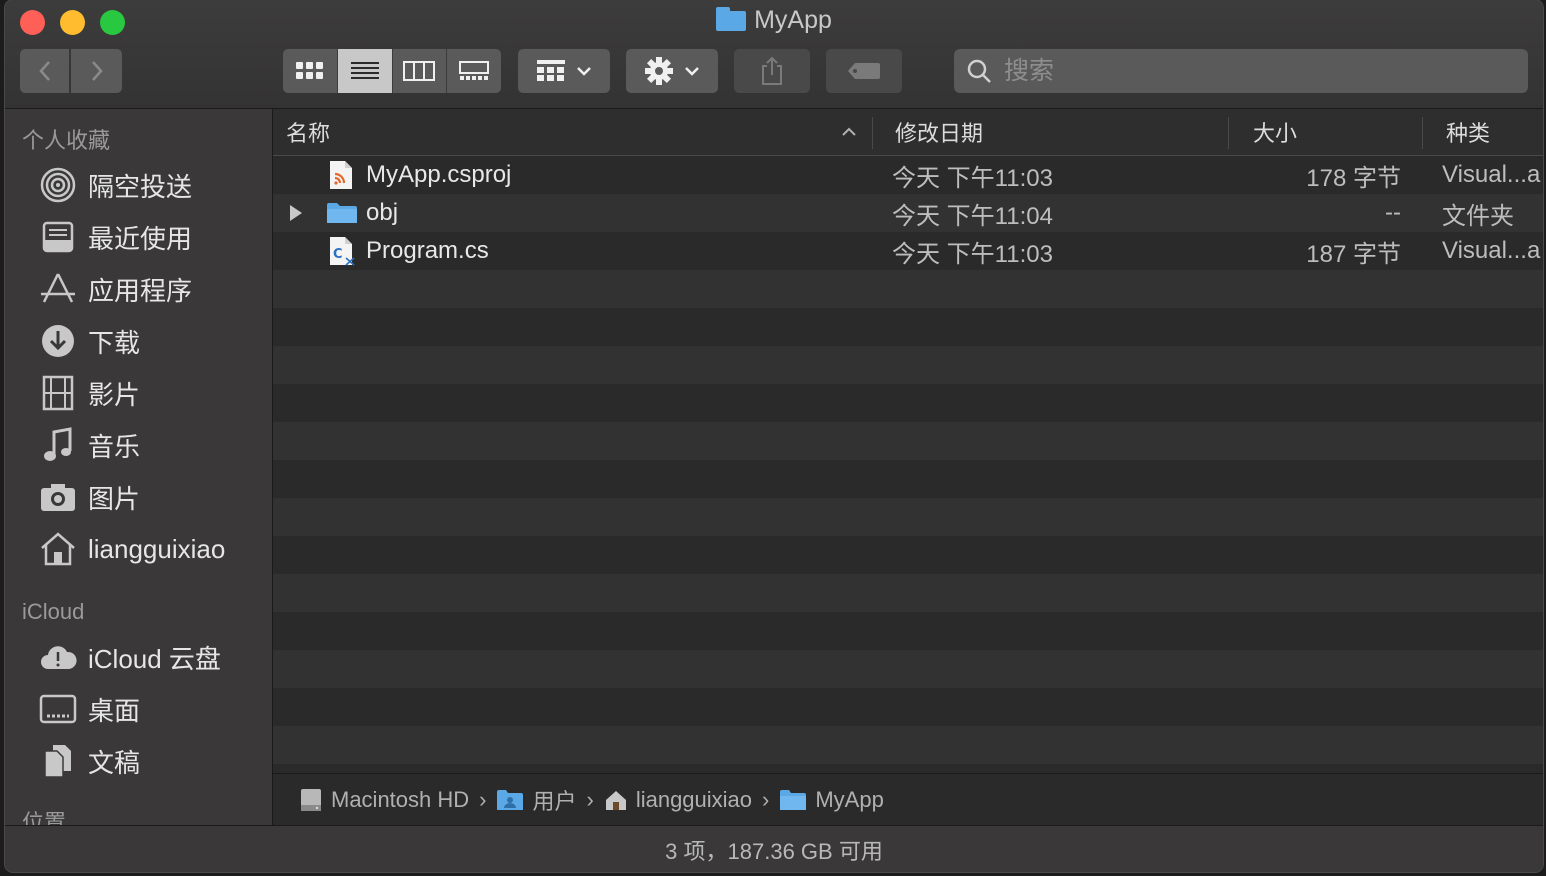  Describe the element at coordinates (138, 497) in the screenshot. I see `sidebar-item-pictures: 图片` at that location.